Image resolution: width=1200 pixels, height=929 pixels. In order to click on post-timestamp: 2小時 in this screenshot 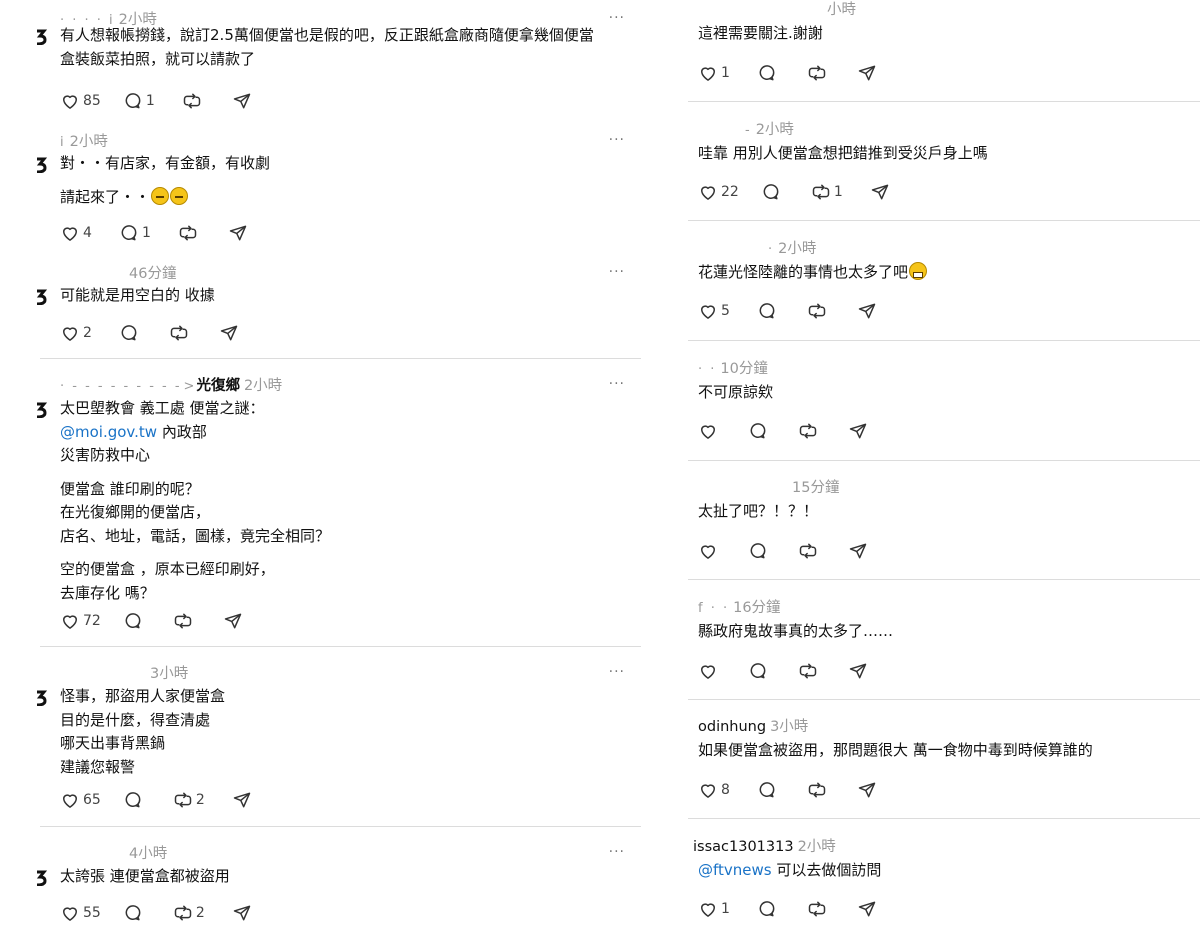, I will do `click(816, 847)`.